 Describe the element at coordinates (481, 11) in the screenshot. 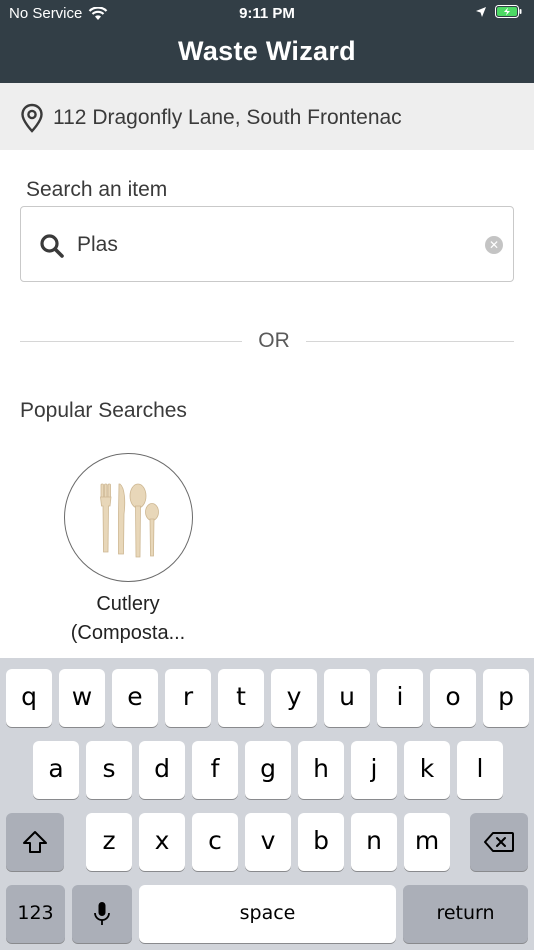

I see `location-arrow-icon` at that location.